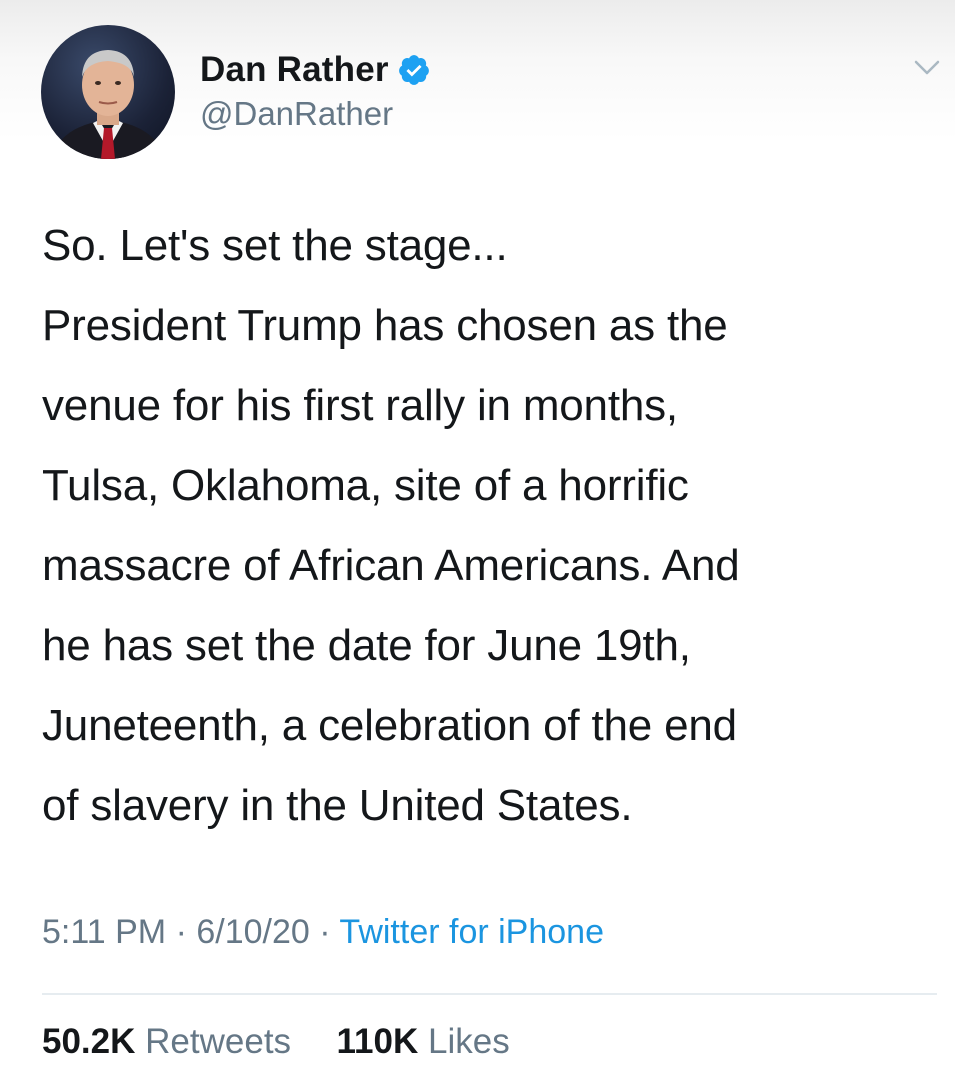  Describe the element at coordinates (252, 932) in the screenshot. I see `tweet-date: 6/10/20` at that location.